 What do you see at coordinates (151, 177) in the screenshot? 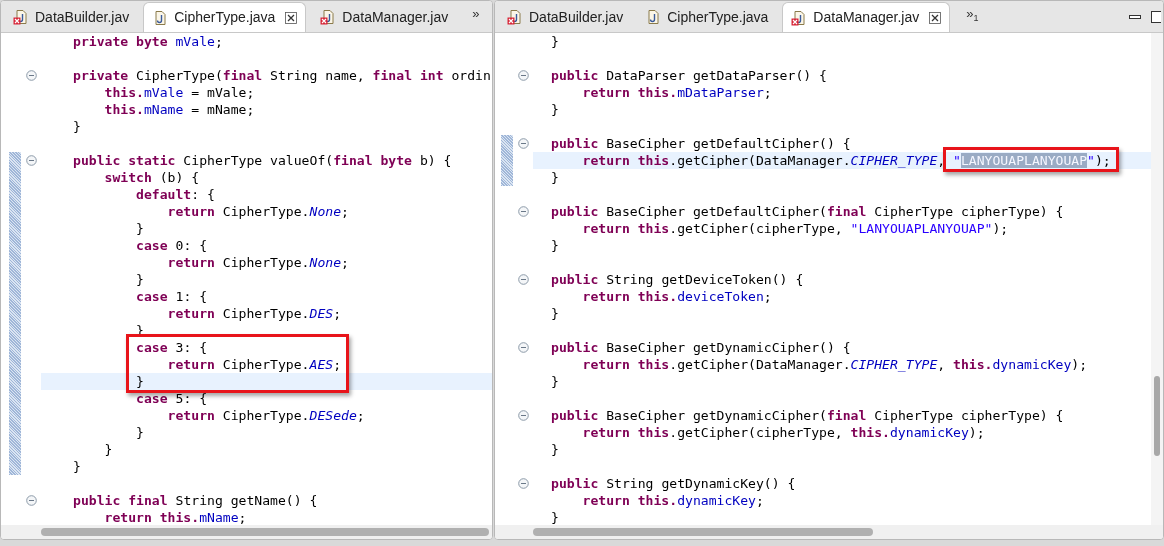
I see `code-line: switch (b) {` at bounding box center [151, 177].